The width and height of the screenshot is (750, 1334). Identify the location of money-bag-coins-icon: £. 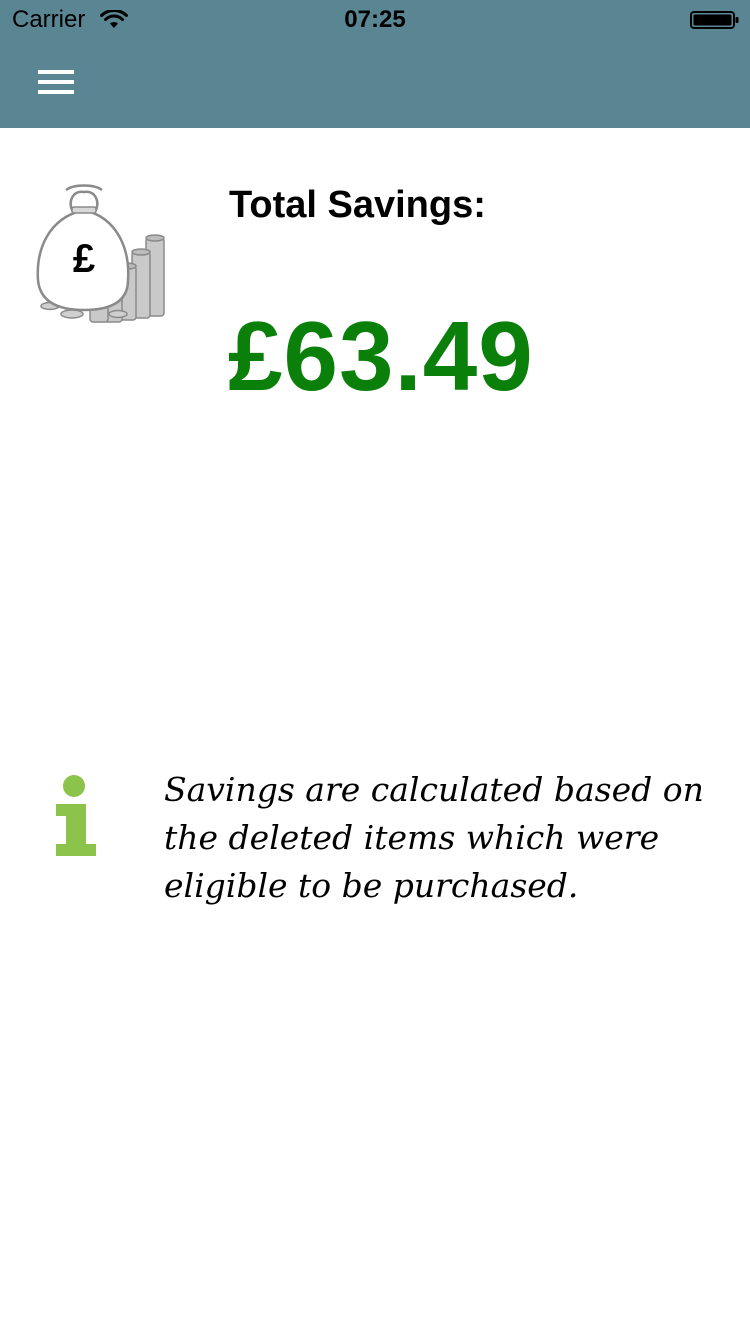
(100, 253).